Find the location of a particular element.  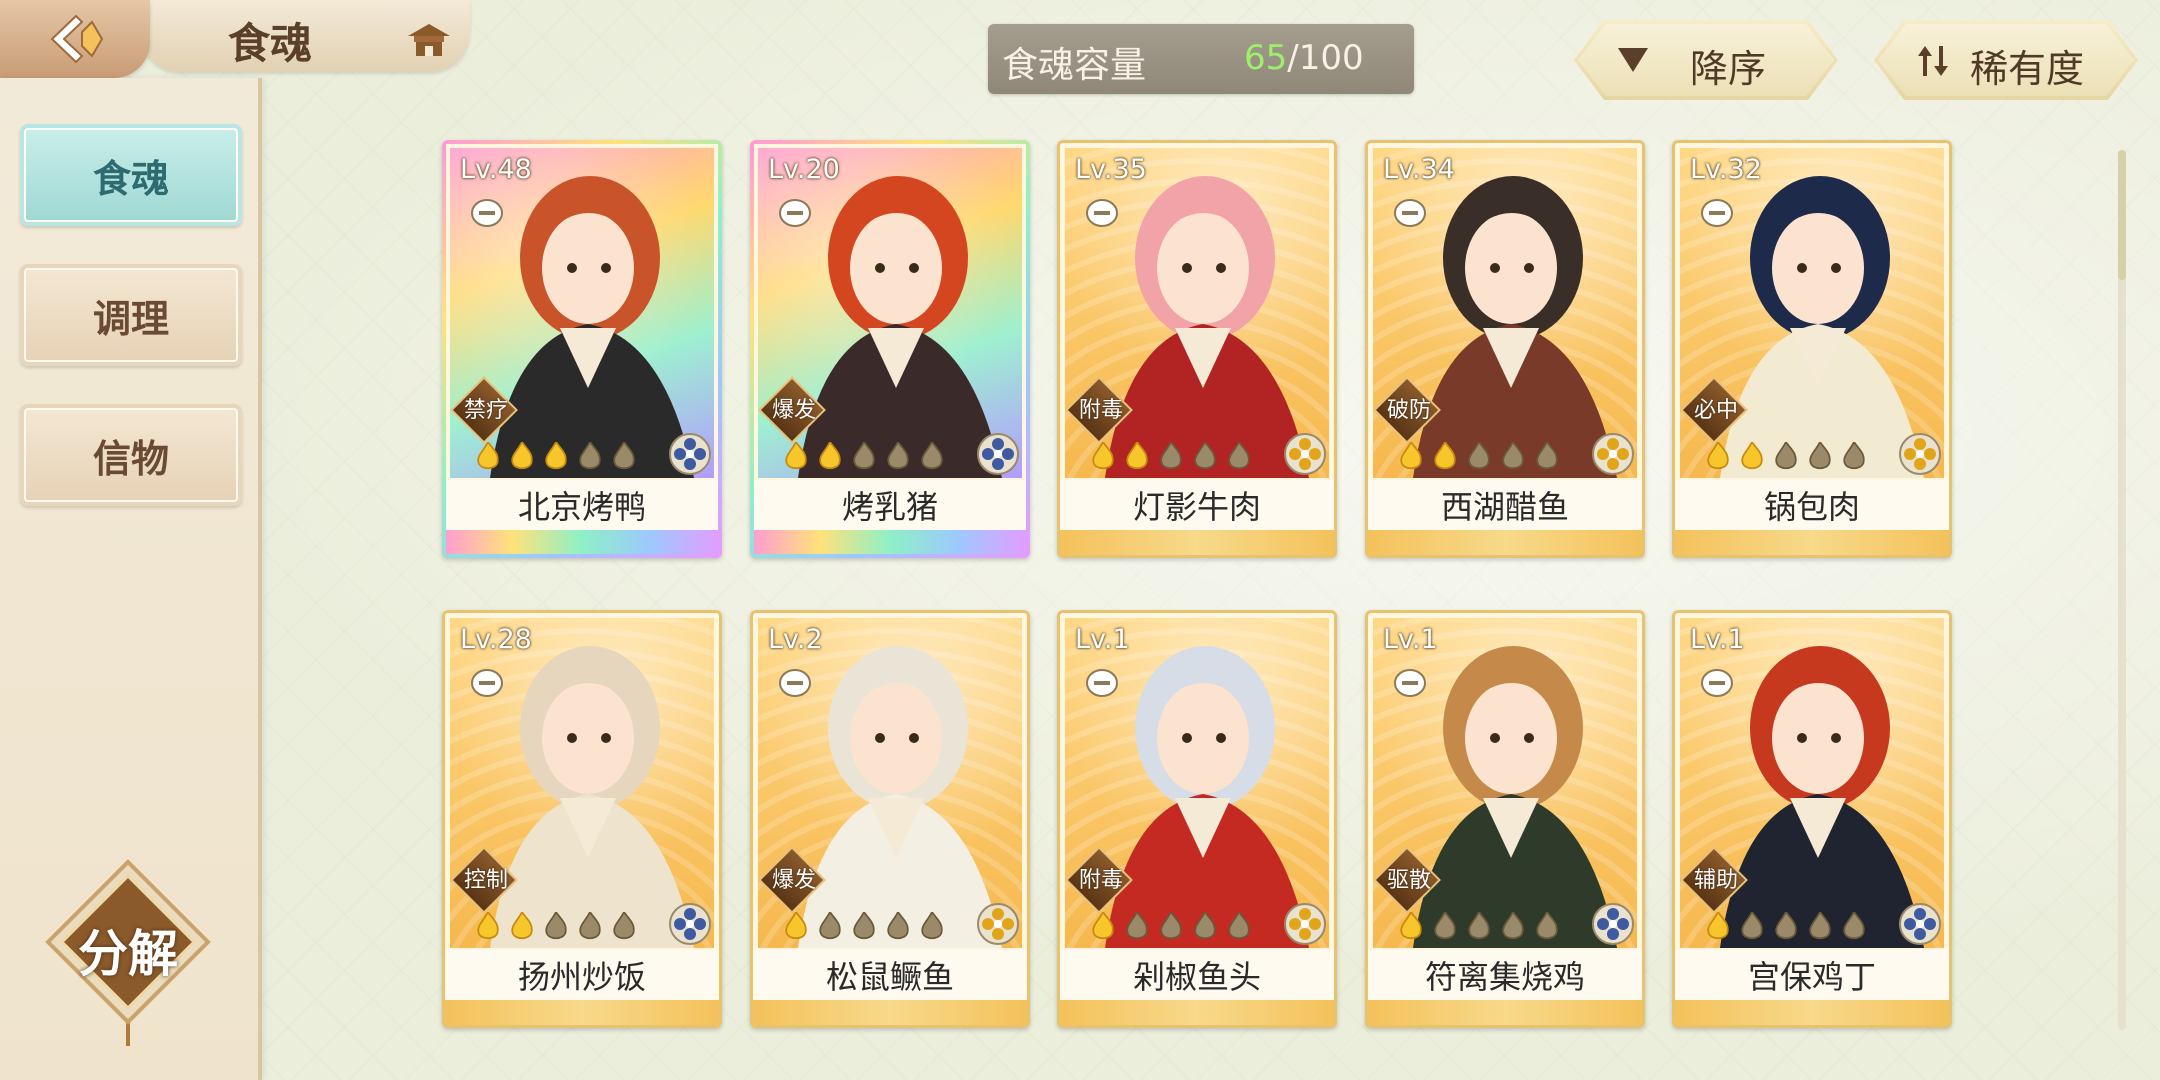

food-soul-card: Lv.28 控制 扬州炒饭 is located at coordinates (582, 819).